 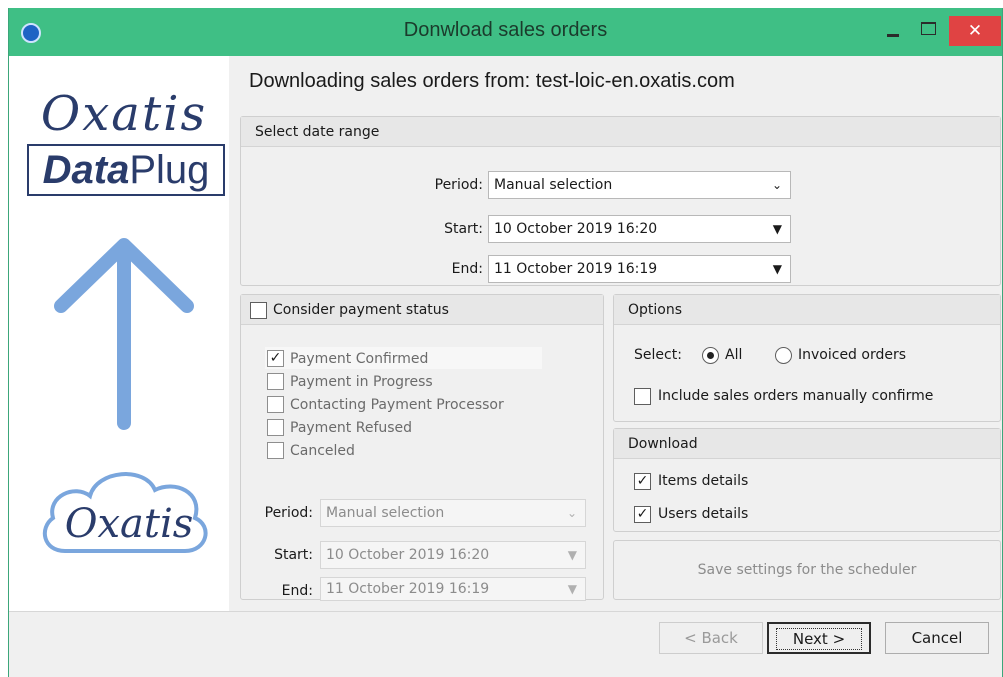 What do you see at coordinates (642, 514) in the screenshot?
I see `users-details-checkbox: ✓` at bounding box center [642, 514].